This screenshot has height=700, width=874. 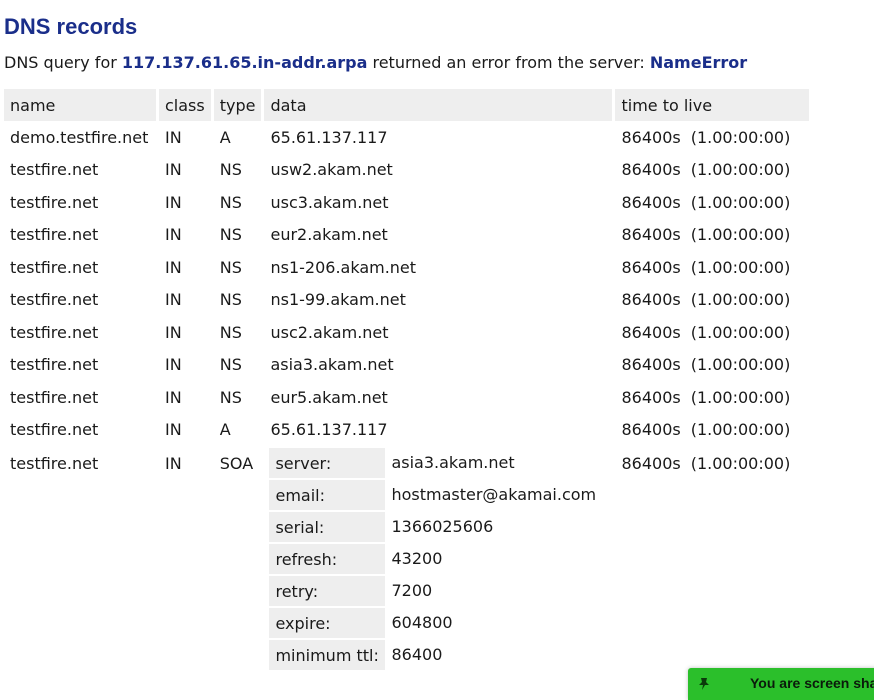 I want to click on soa-field-key: email:, so click(x=327, y=494).